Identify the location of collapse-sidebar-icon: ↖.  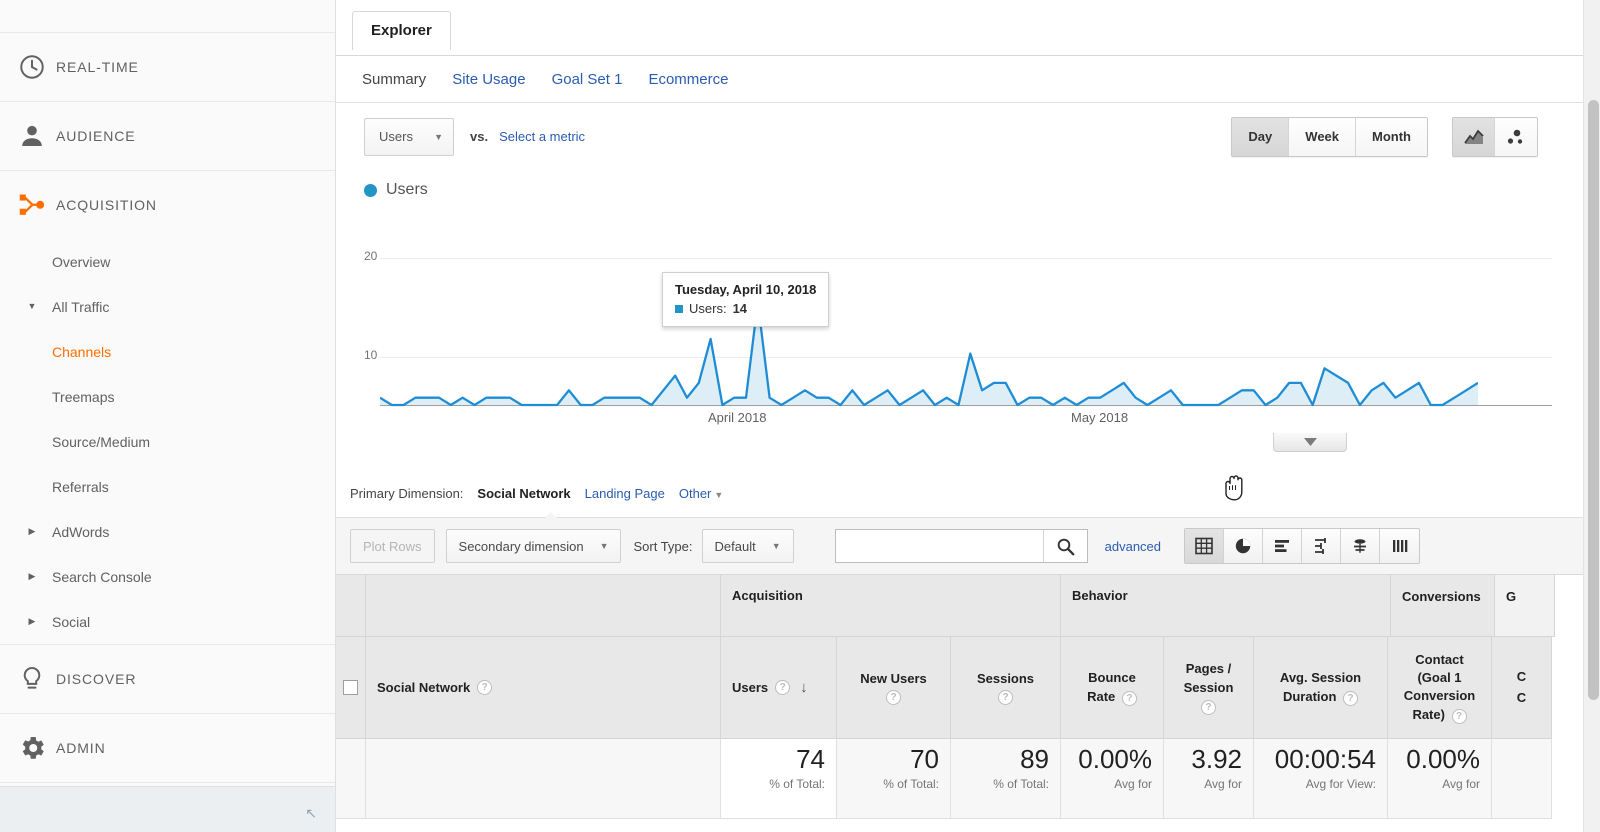
(311, 813).